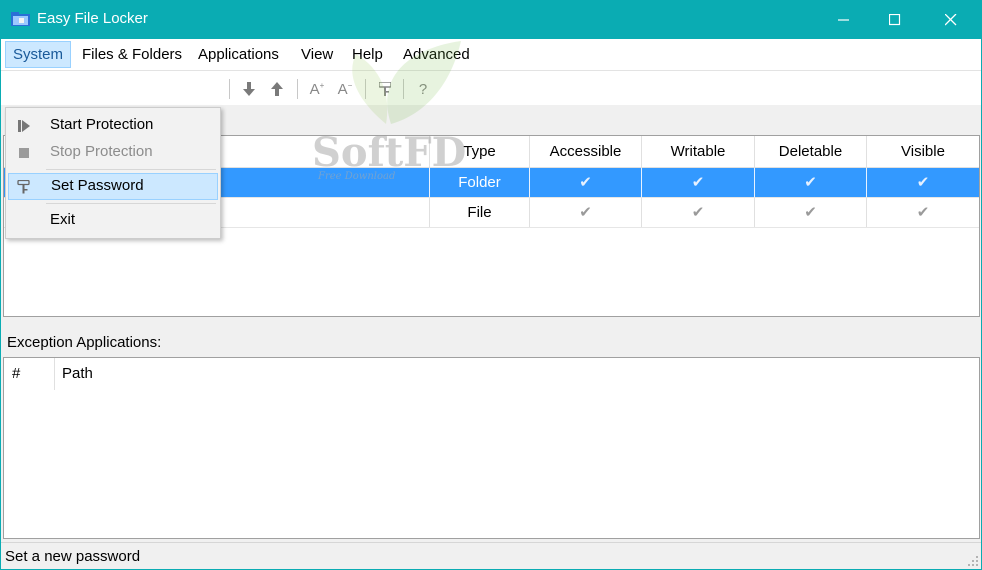 The height and width of the screenshot is (570, 982). What do you see at coordinates (491, 87) in the screenshot?
I see `toolbar: A+ A− ?` at bounding box center [491, 87].